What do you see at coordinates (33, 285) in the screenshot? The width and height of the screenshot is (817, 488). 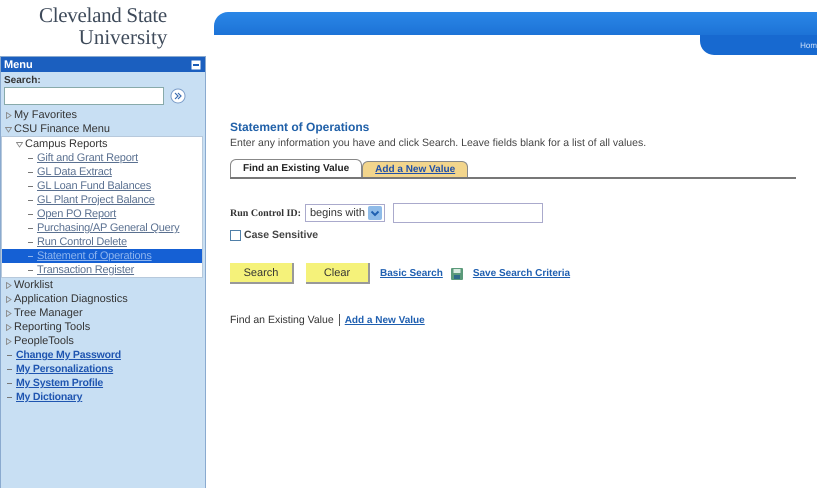 I see `menu-folder: Worklist` at bounding box center [33, 285].